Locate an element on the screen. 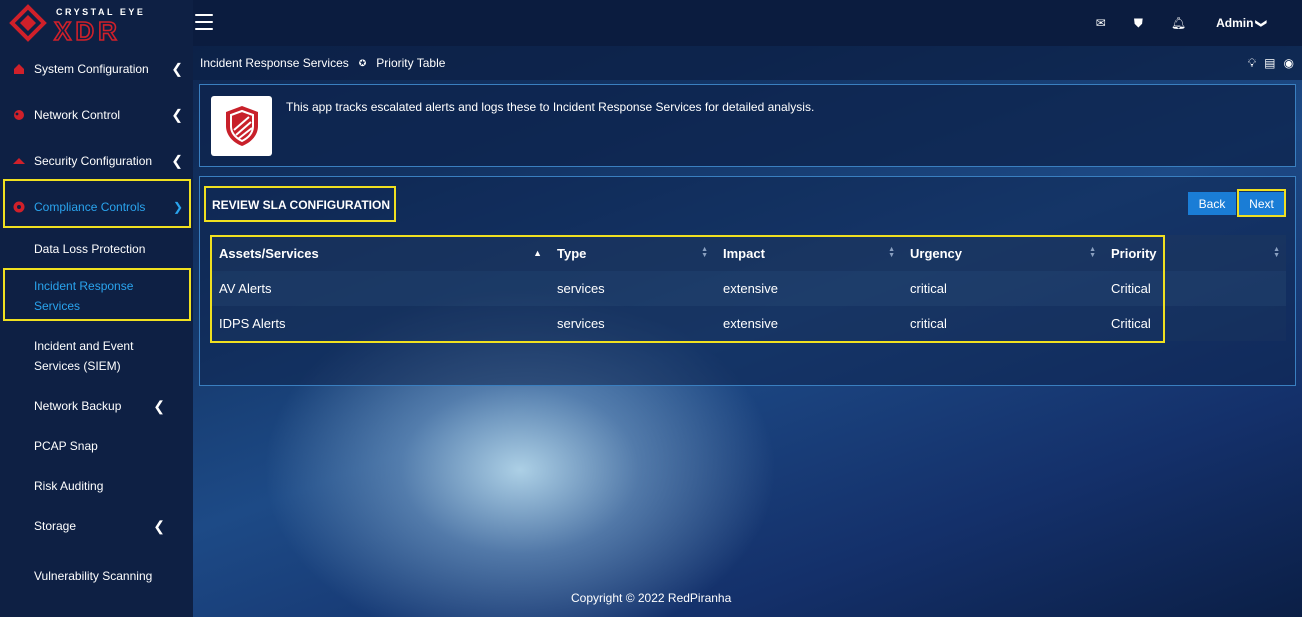 The height and width of the screenshot is (617, 1302). column-header-urgency: Urgency ▲ ▼ is located at coordinates (1001, 253).